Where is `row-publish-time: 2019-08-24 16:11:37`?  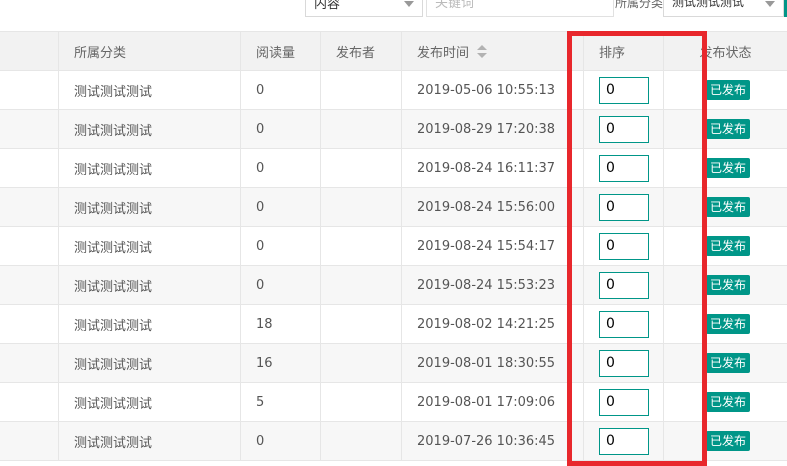 row-publish-time: 2019-08-24 16:11:37 is located at coordinates (492, 168).